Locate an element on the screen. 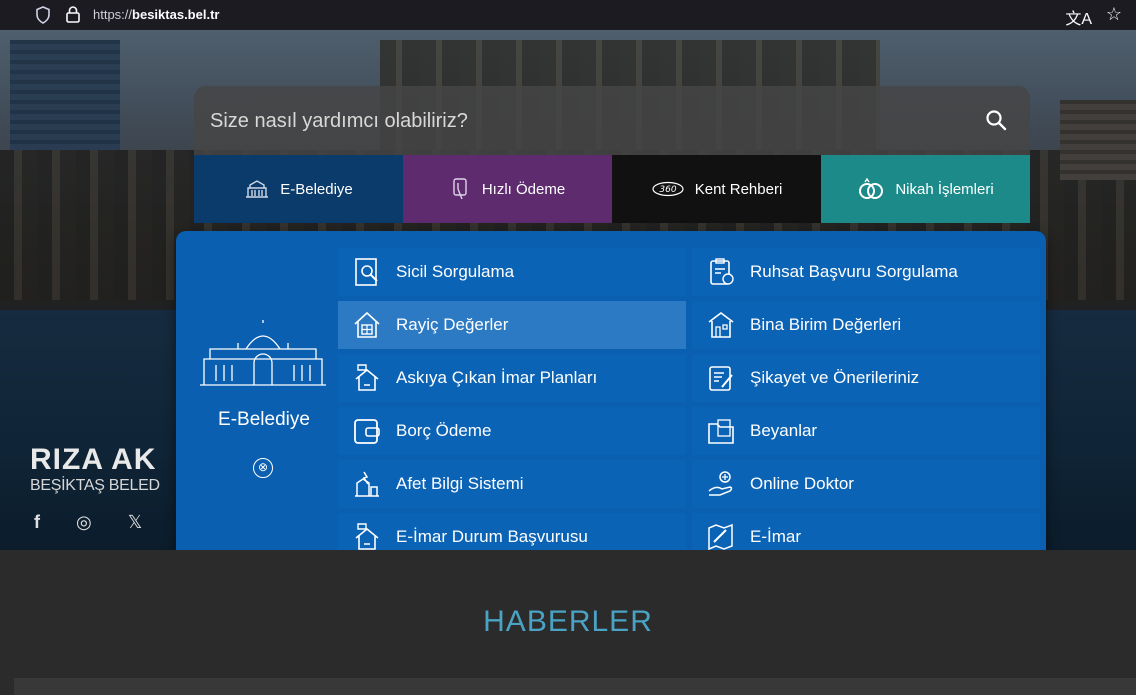  menu-item-label: Borç Ödeme is located at coordinates (444, 430).